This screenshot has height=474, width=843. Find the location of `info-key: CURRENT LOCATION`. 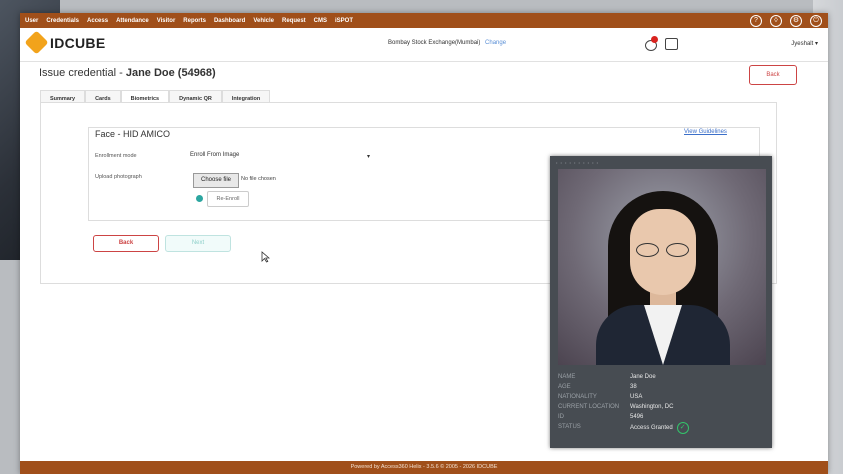

info-key: CURRENT LOCATION is located at coordinates (589, 407).